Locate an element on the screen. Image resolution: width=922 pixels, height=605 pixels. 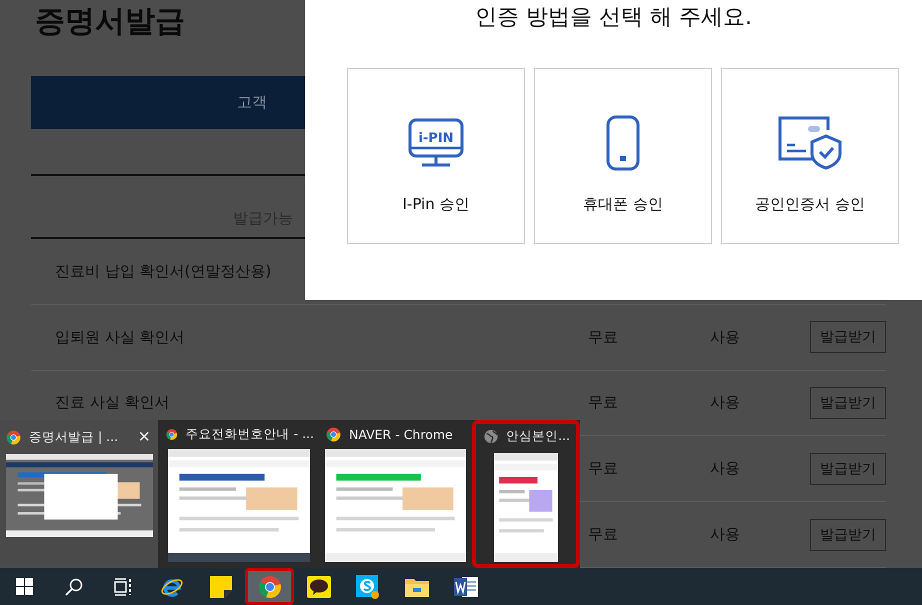
option-label: 공인인증서 승인 is located at coordinates (810, 204).